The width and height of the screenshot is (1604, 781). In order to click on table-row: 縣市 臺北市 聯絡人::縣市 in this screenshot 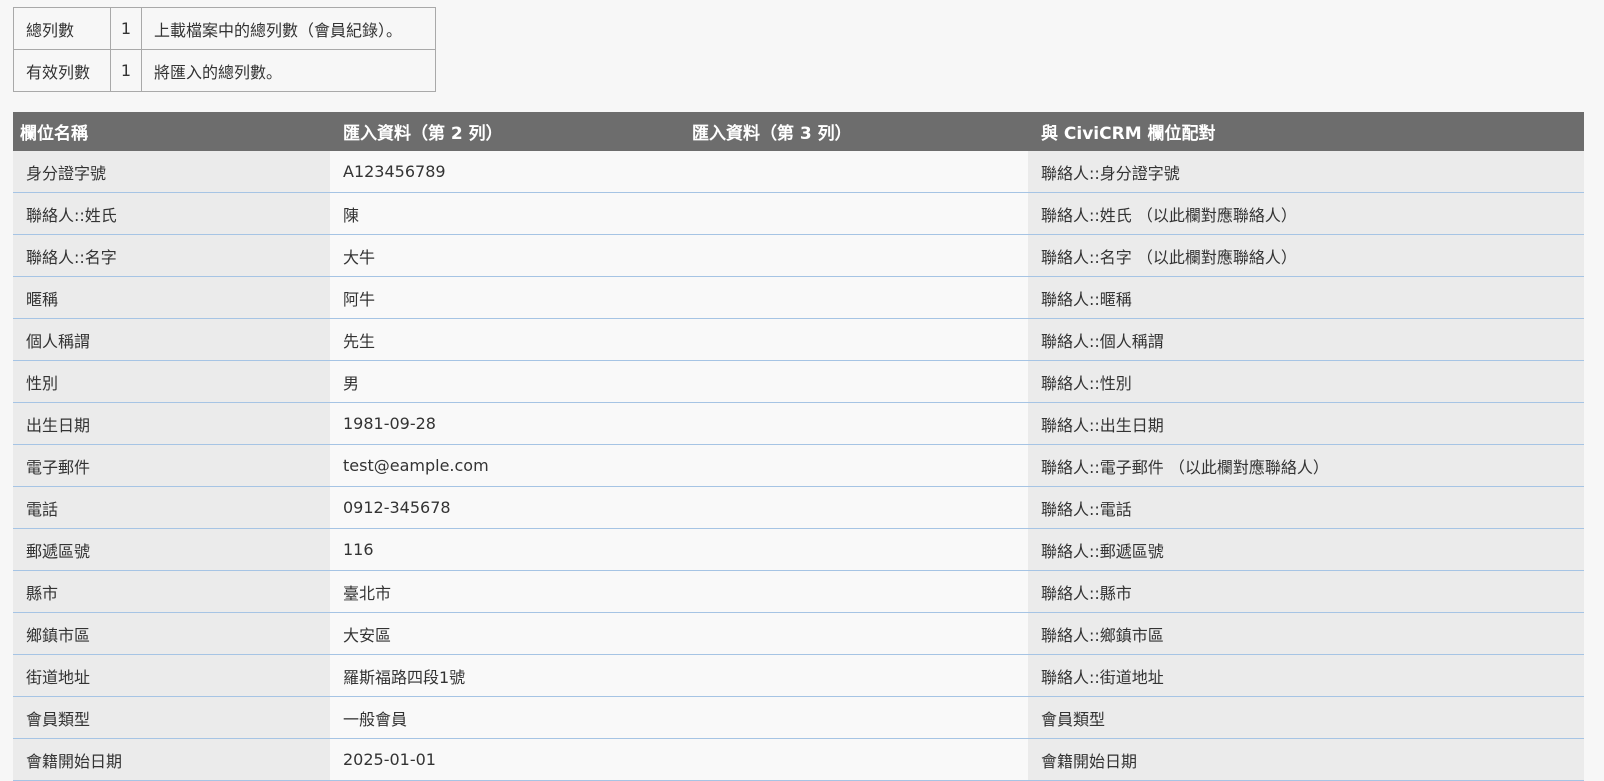, I will do `click(798, 592)`.